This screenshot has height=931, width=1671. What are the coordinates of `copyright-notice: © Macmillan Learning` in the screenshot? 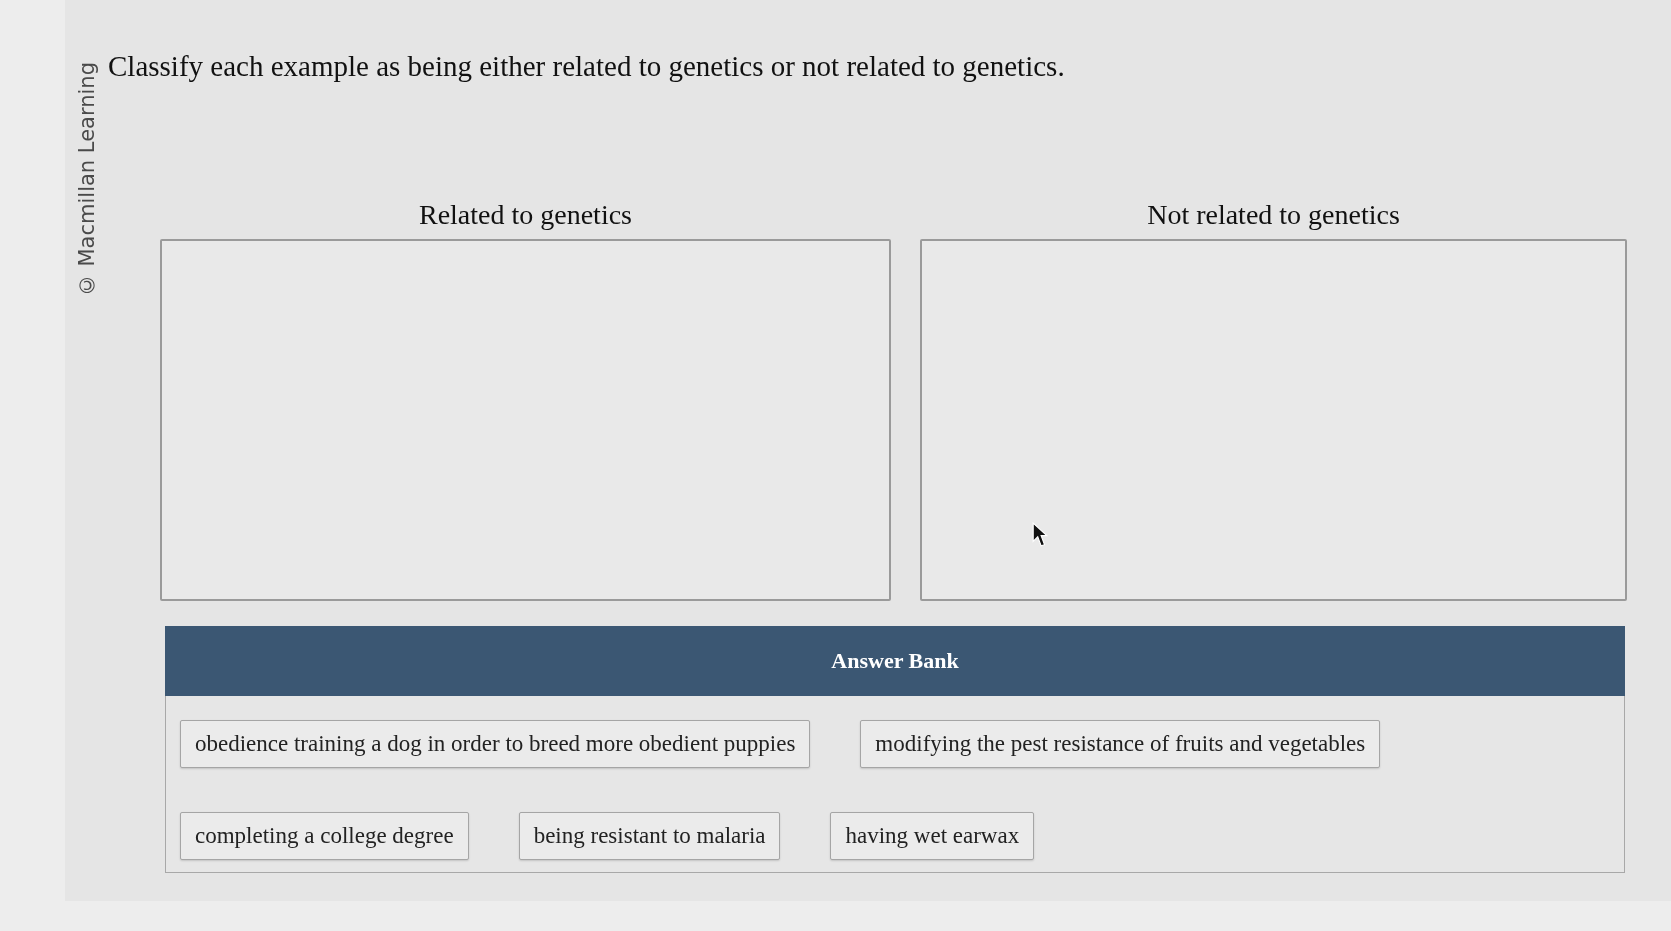 It's located at (86, 180).